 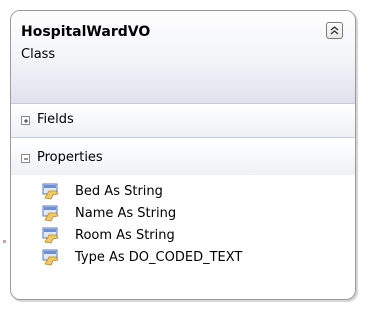 What do you see at coordinates (70, 157) in the screenshot?
I see `properties-label: Properties` at bounding box center [70, 157].